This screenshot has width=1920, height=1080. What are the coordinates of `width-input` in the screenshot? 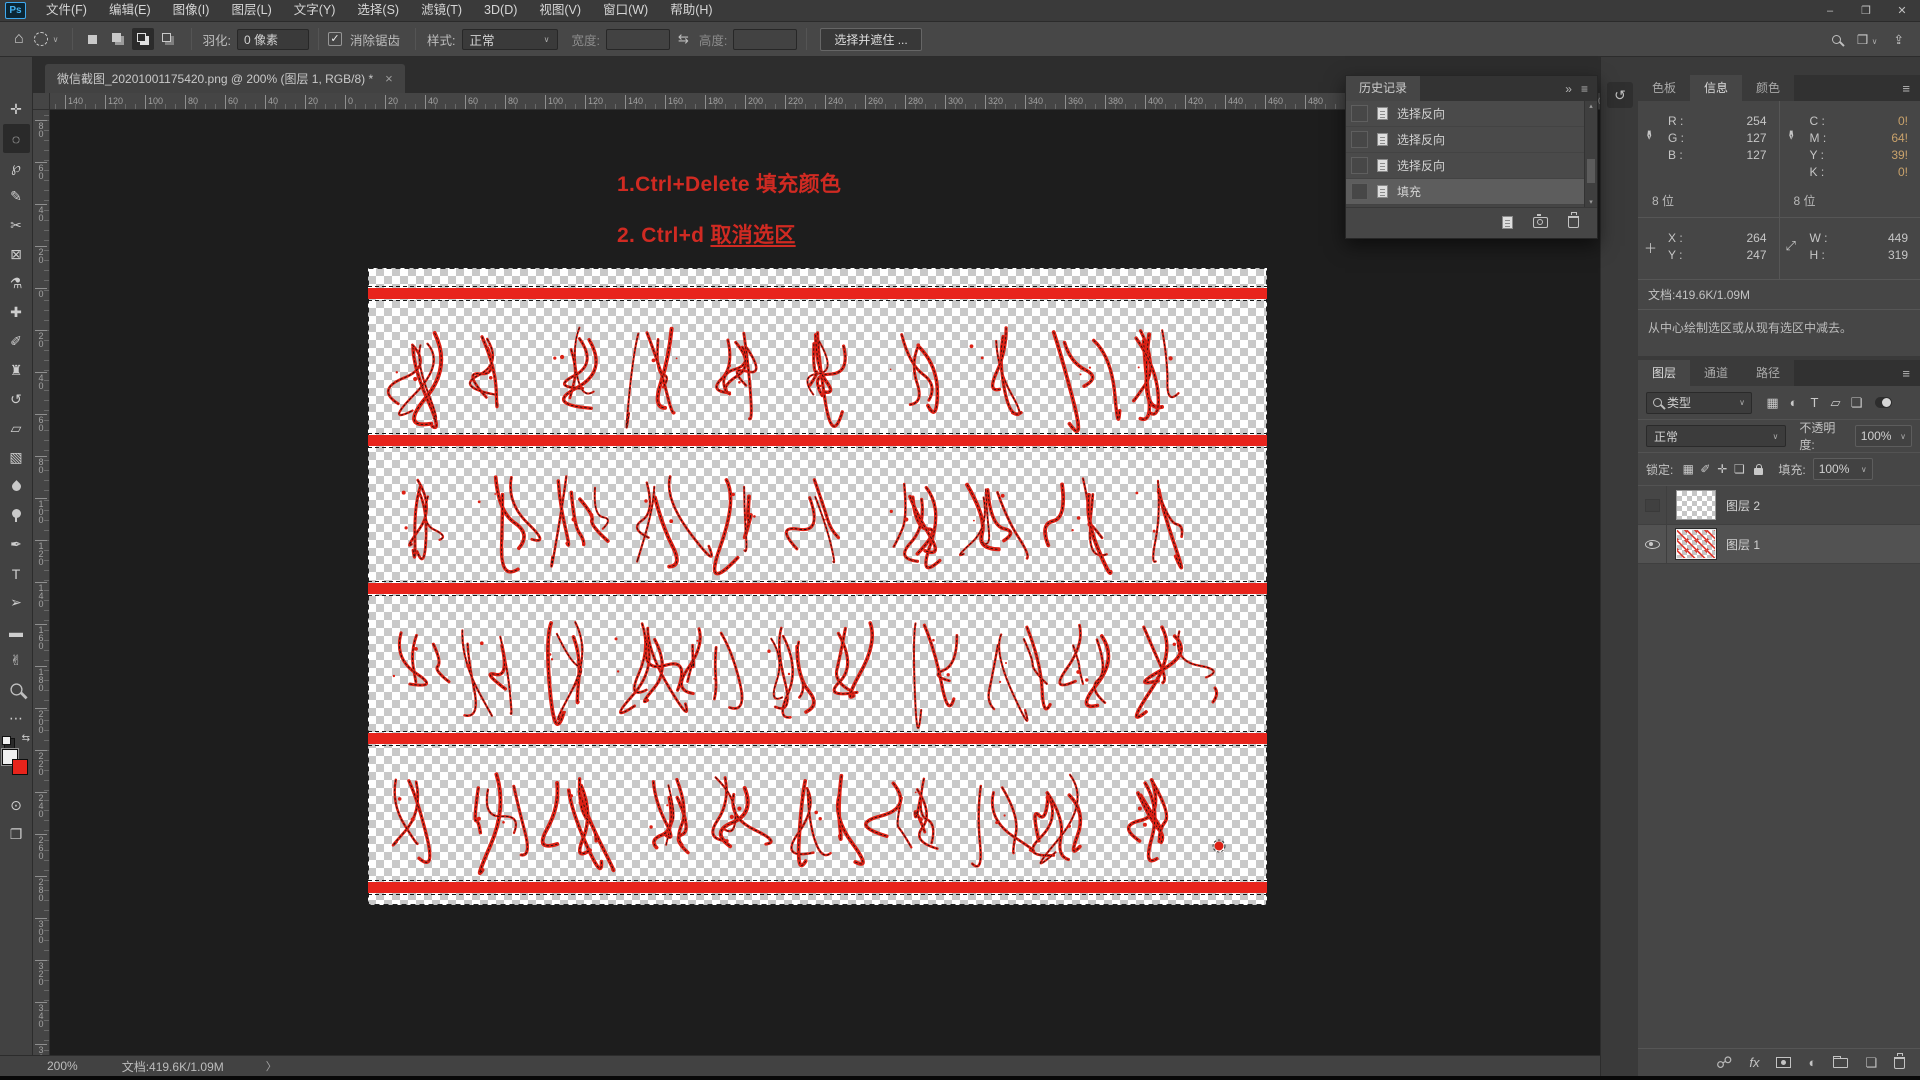 It's located at (638, 39).